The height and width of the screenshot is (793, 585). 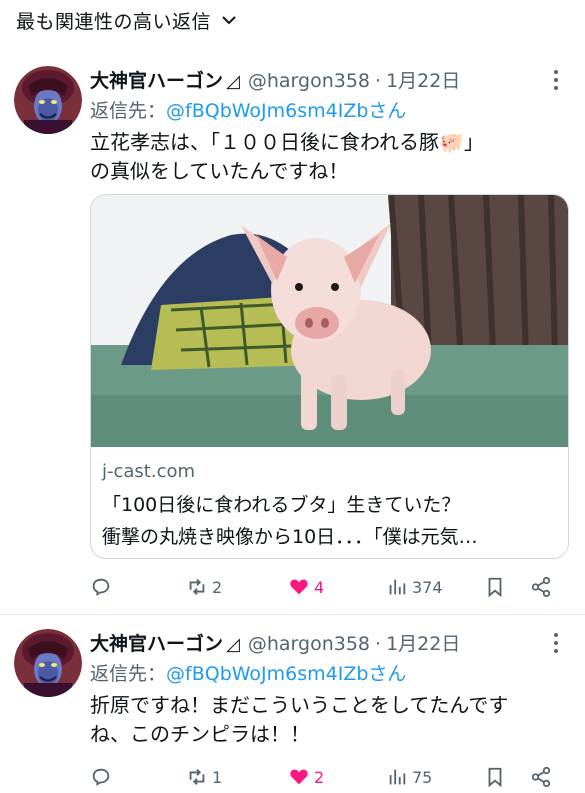 What do you see at coordinates (287, 142) in the screenshot?
I see `tweet-text-line: 立花孝志は、「１００日後に食われる豚🐖」` at bounding box center [287, 142].